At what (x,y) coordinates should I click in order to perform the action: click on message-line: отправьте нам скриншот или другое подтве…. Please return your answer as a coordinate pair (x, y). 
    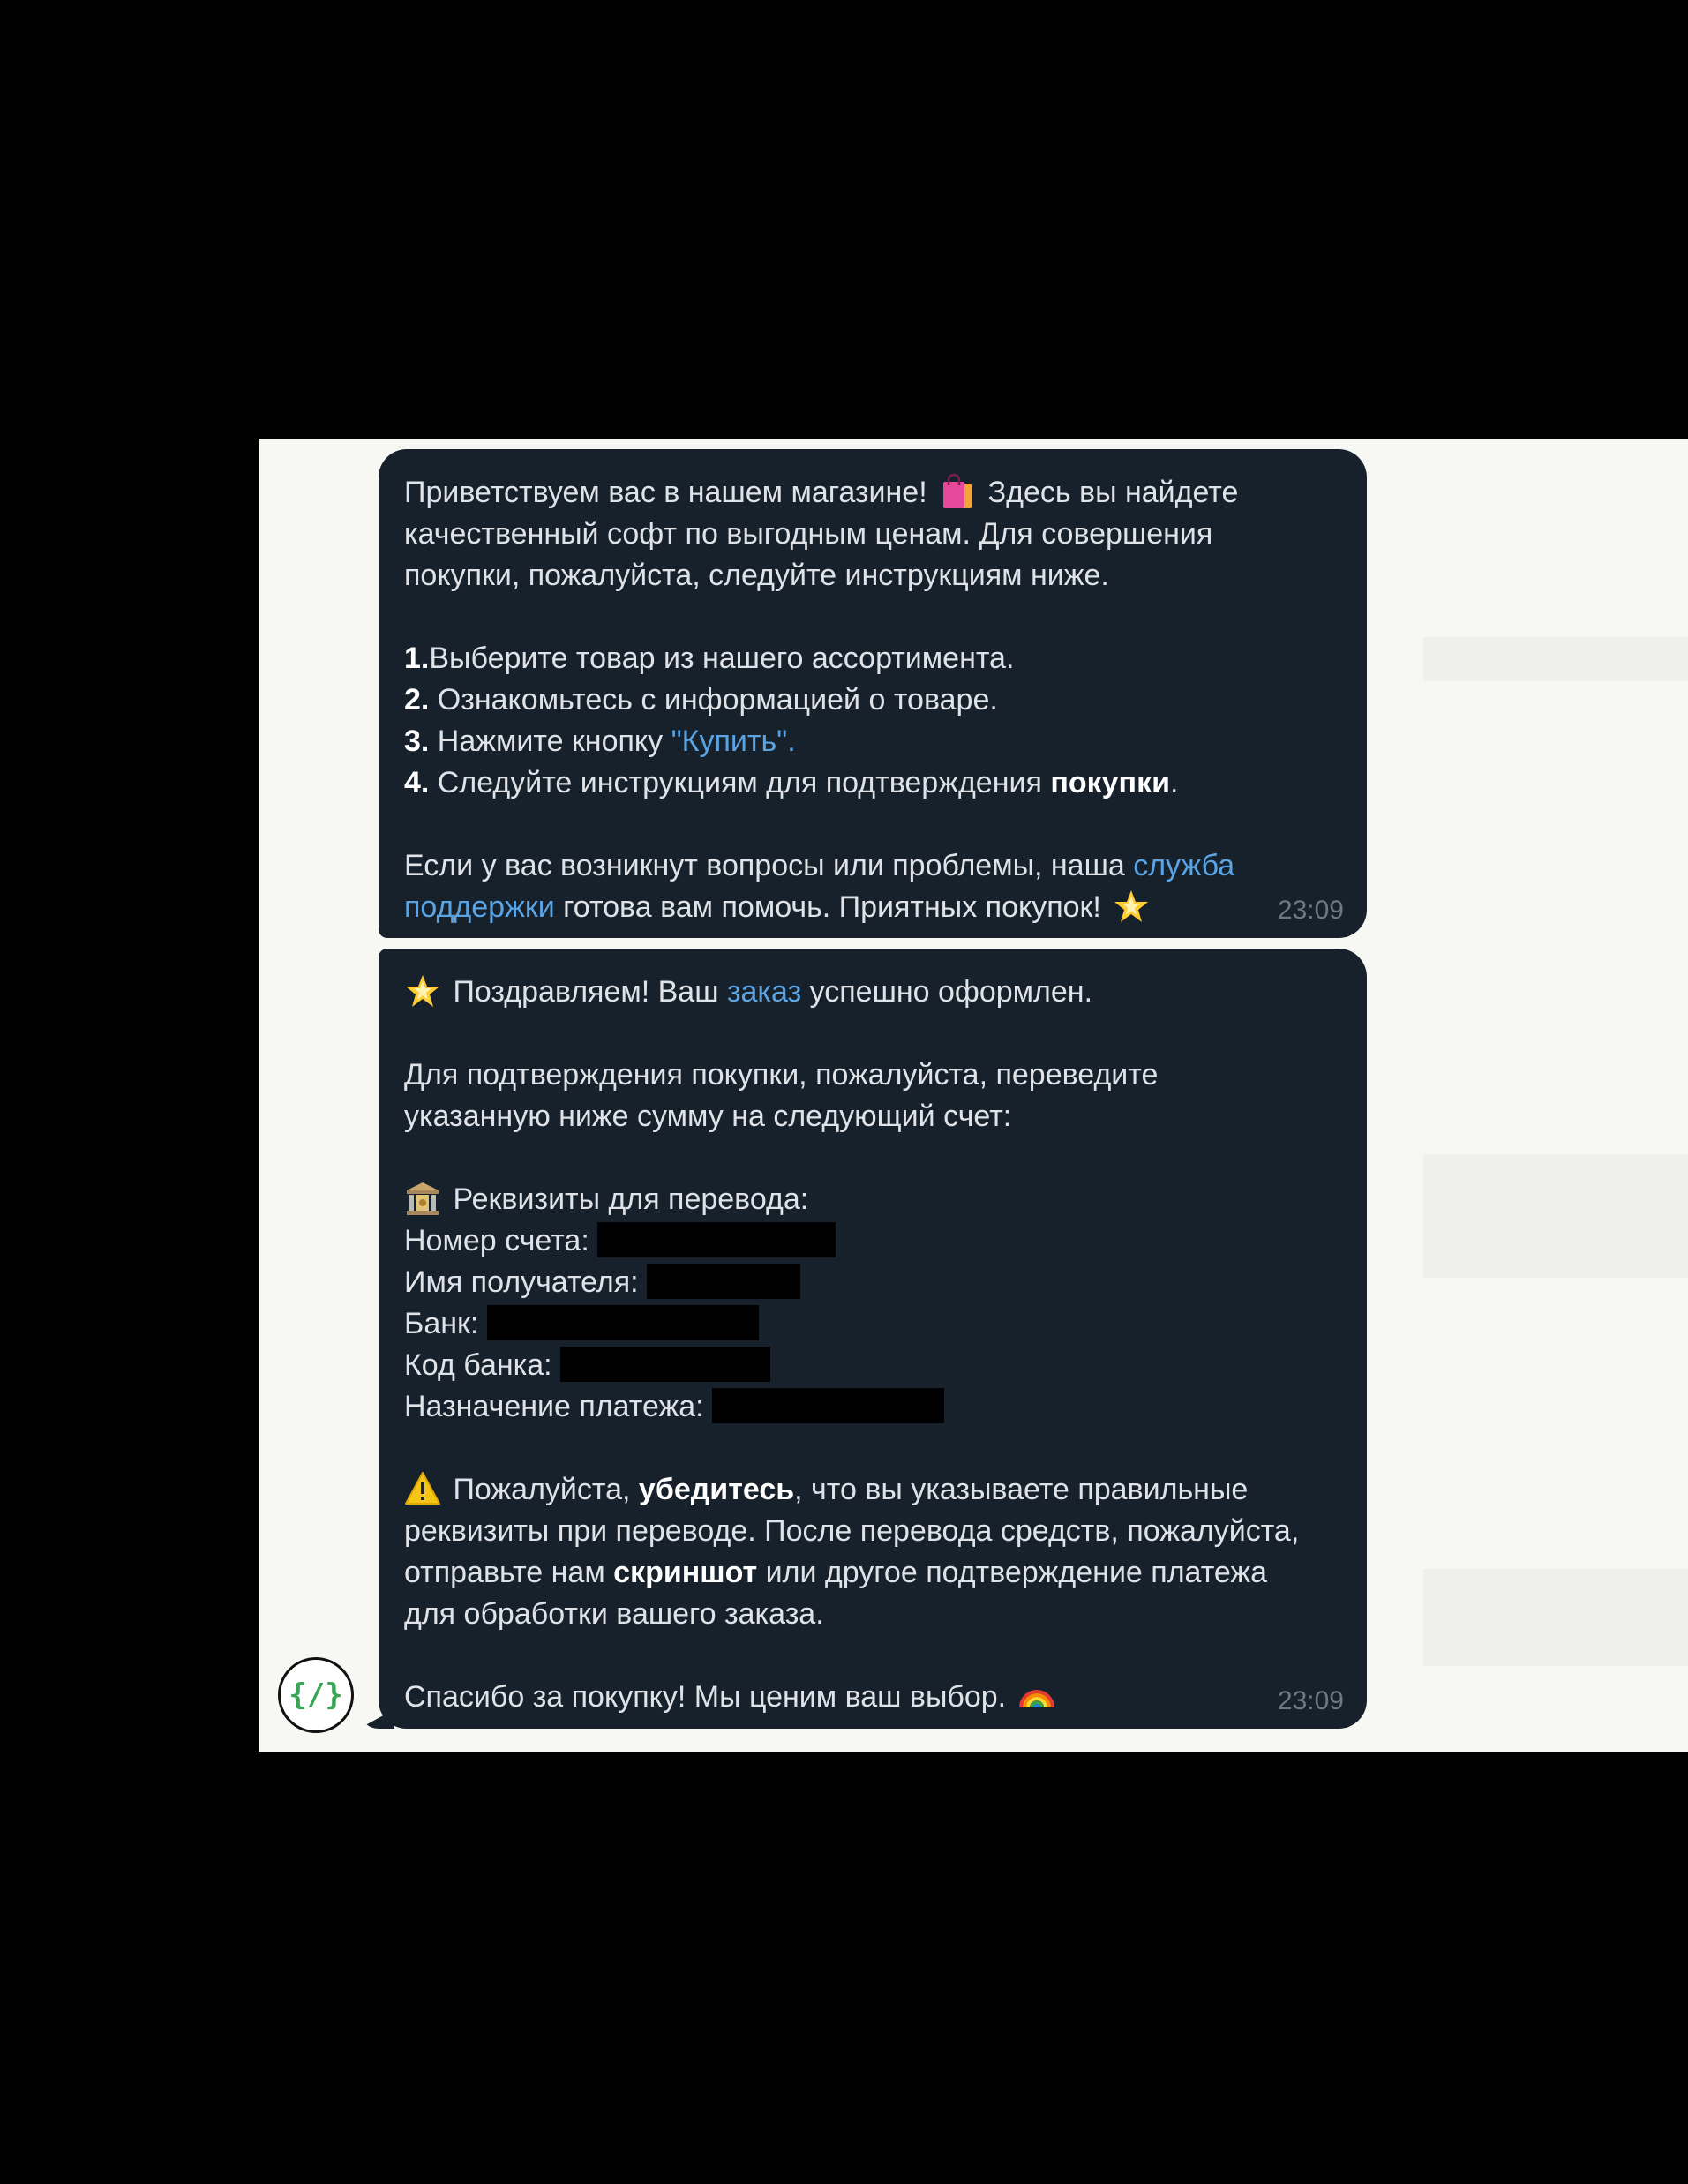
    Looking at the image, I should click on (868, 1573).